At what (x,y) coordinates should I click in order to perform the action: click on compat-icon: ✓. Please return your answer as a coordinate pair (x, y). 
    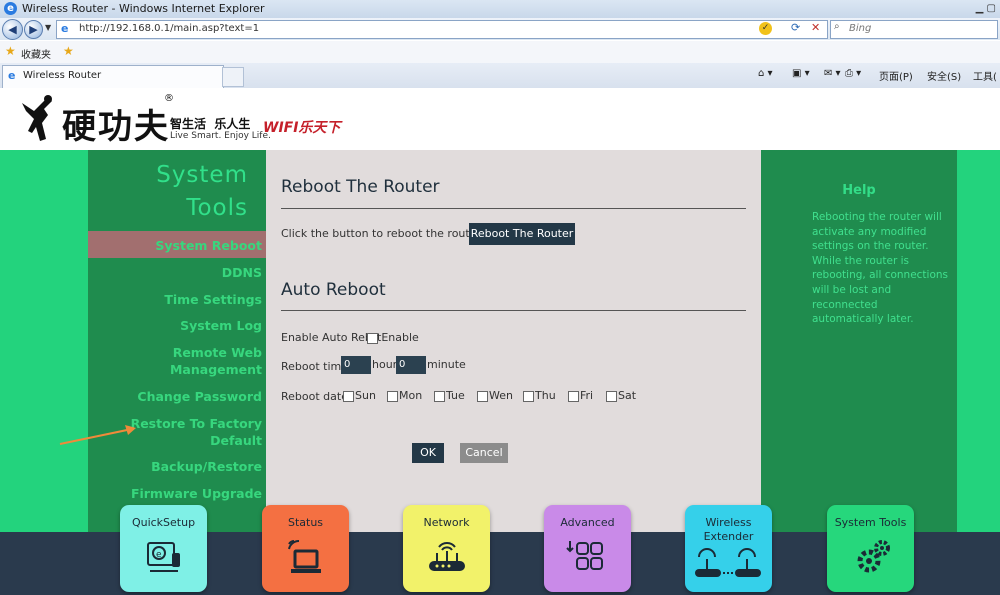
    Looking at the image, I should click on (765, 28).